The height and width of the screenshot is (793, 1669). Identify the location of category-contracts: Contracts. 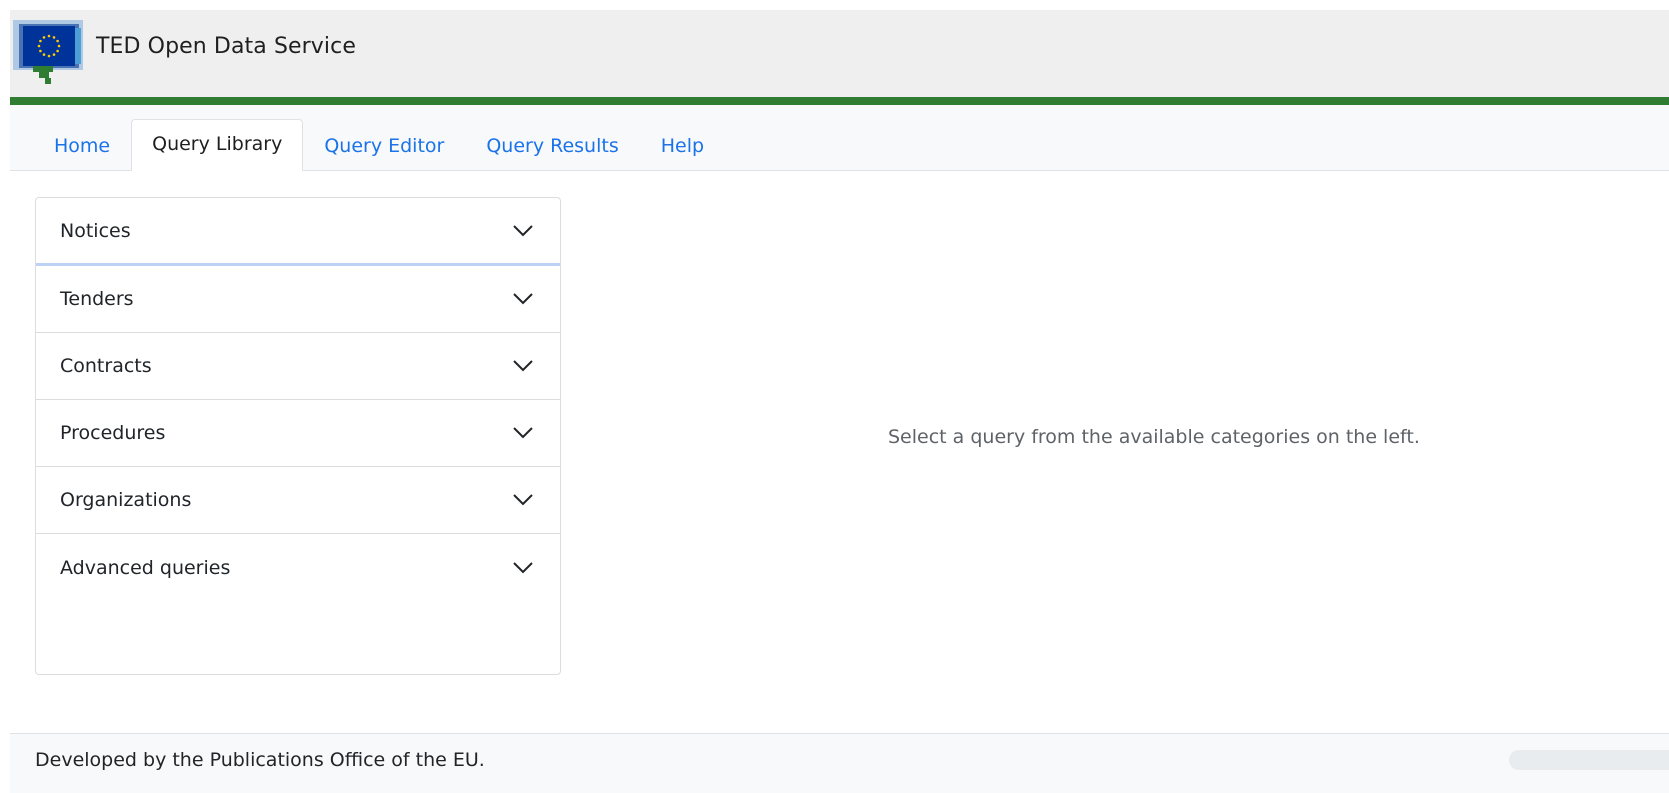
(298, 366).